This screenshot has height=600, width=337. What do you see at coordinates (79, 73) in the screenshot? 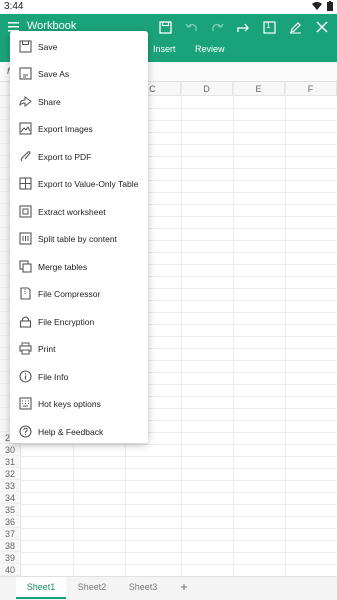
I see `menu-item-save-as: Save As` at bounding box center [79, 73].